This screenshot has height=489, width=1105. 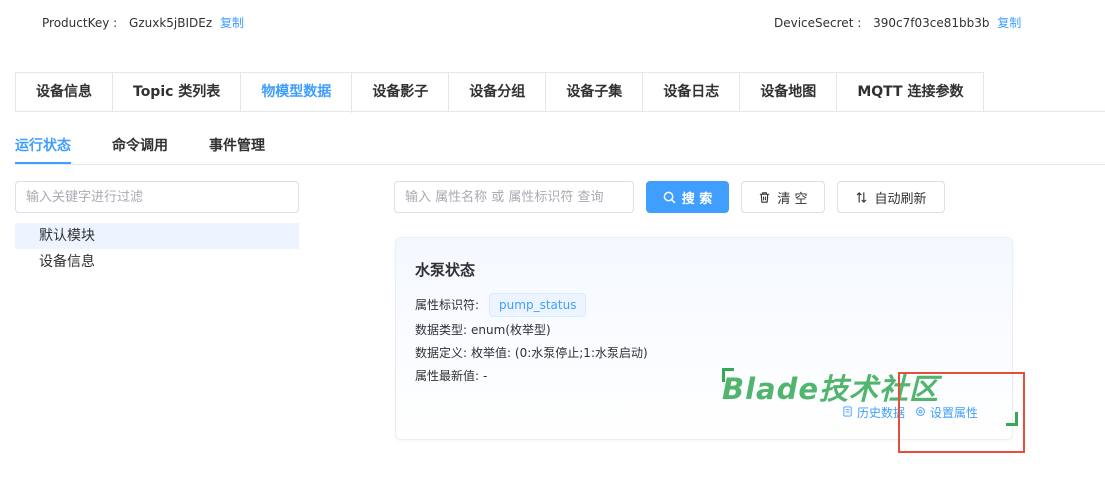 I want to click on latest-label: 属性最新值:, so click(x=447, y=376).